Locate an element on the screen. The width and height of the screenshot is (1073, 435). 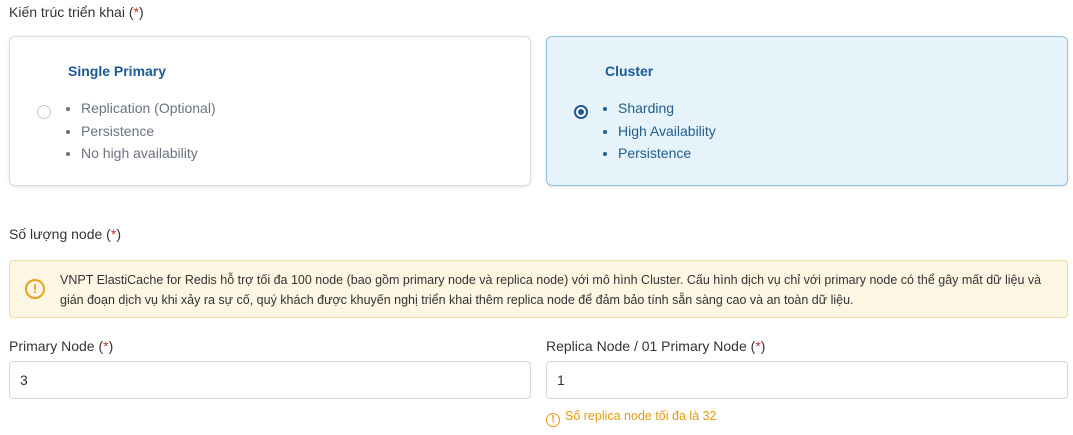
replica-node-input is located at coordinates (807, 380).